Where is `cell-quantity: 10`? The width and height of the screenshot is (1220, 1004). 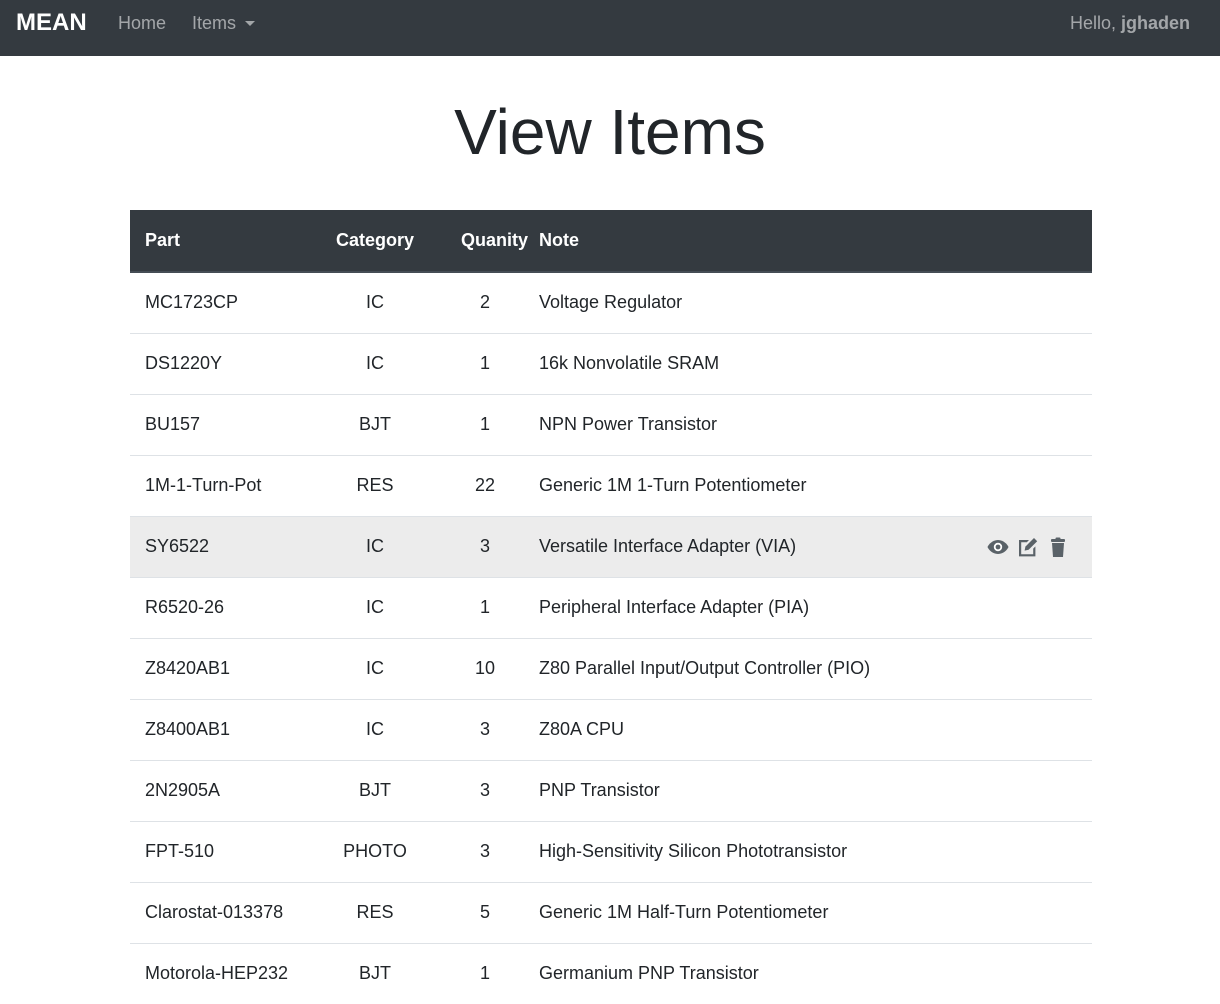
cell-quantity: 10 is located at coordinates (485, 668).